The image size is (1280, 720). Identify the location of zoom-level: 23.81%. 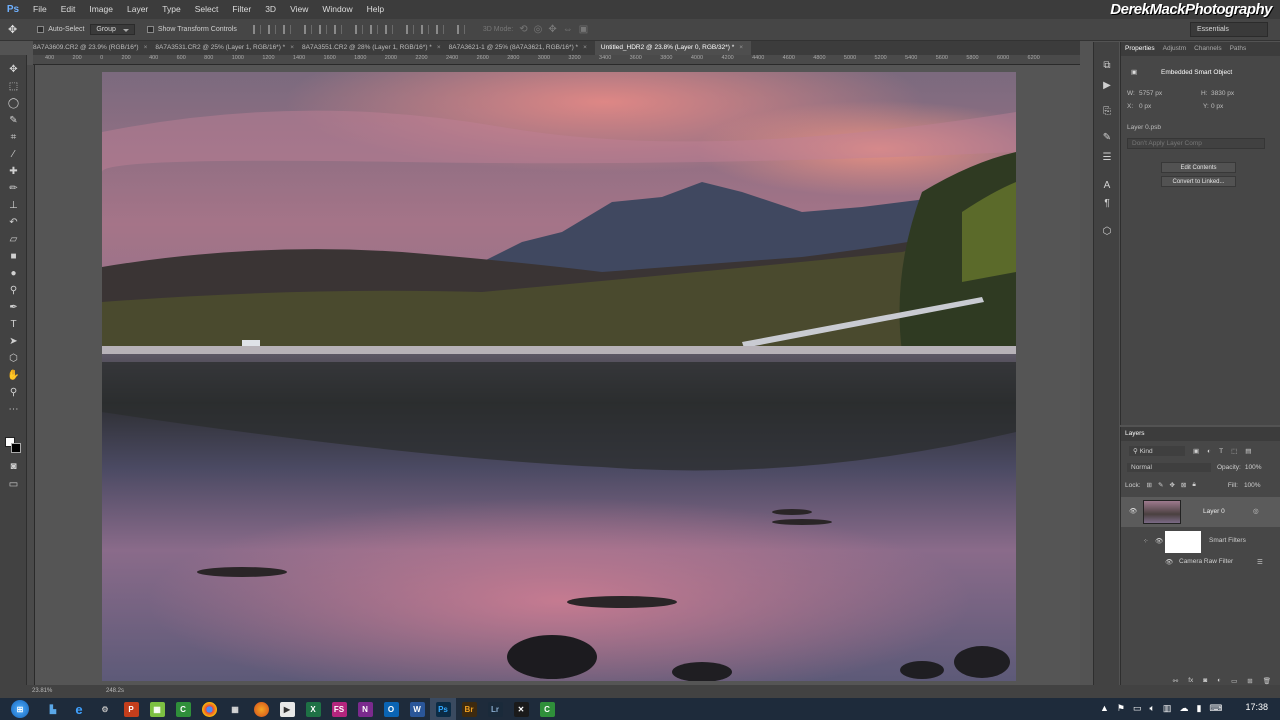
(42, 691).